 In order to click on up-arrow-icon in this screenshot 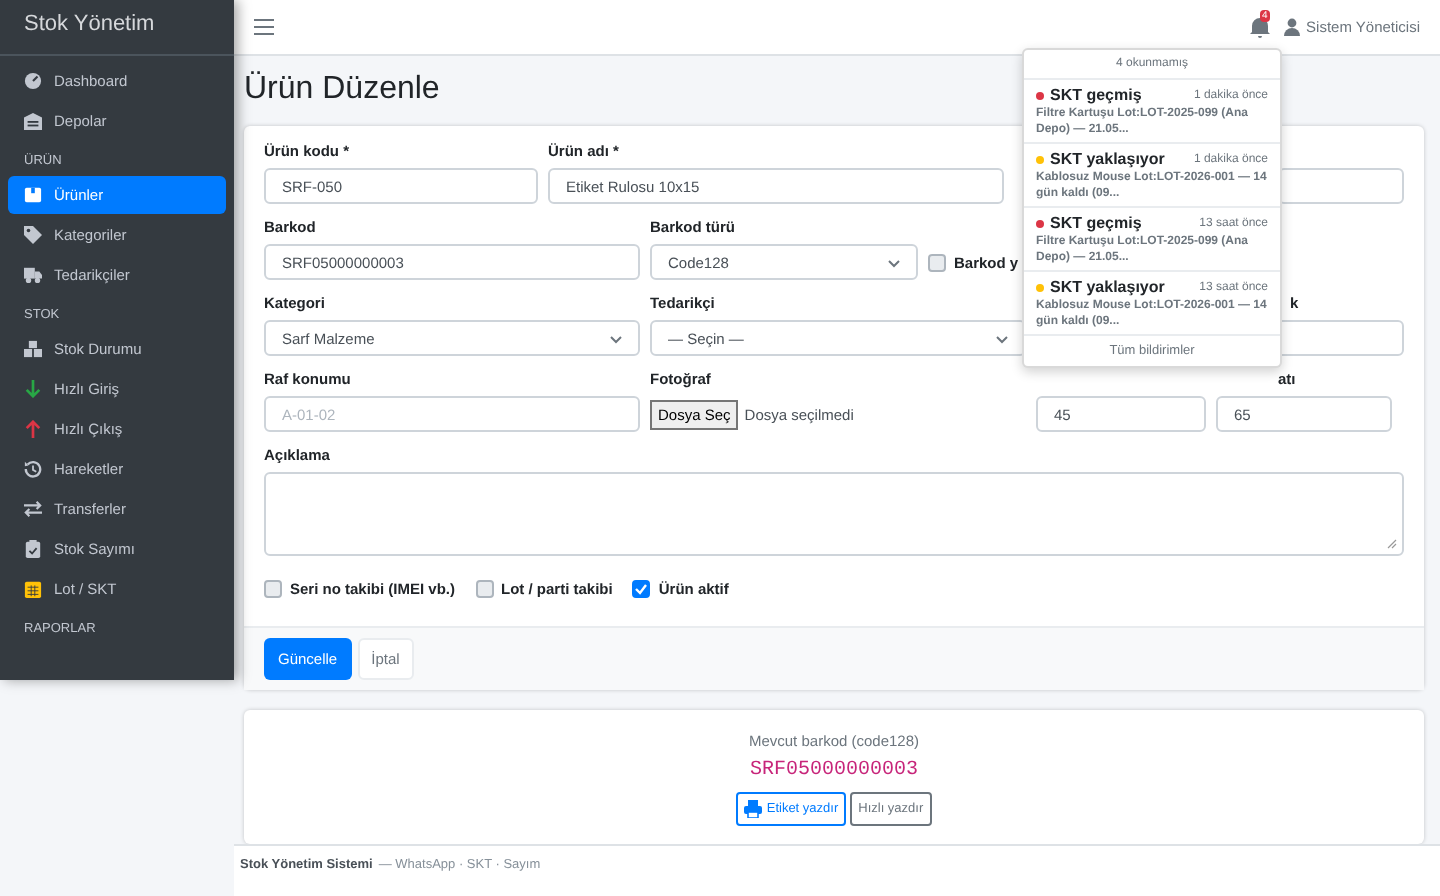, I will do `click(33, 429)`.